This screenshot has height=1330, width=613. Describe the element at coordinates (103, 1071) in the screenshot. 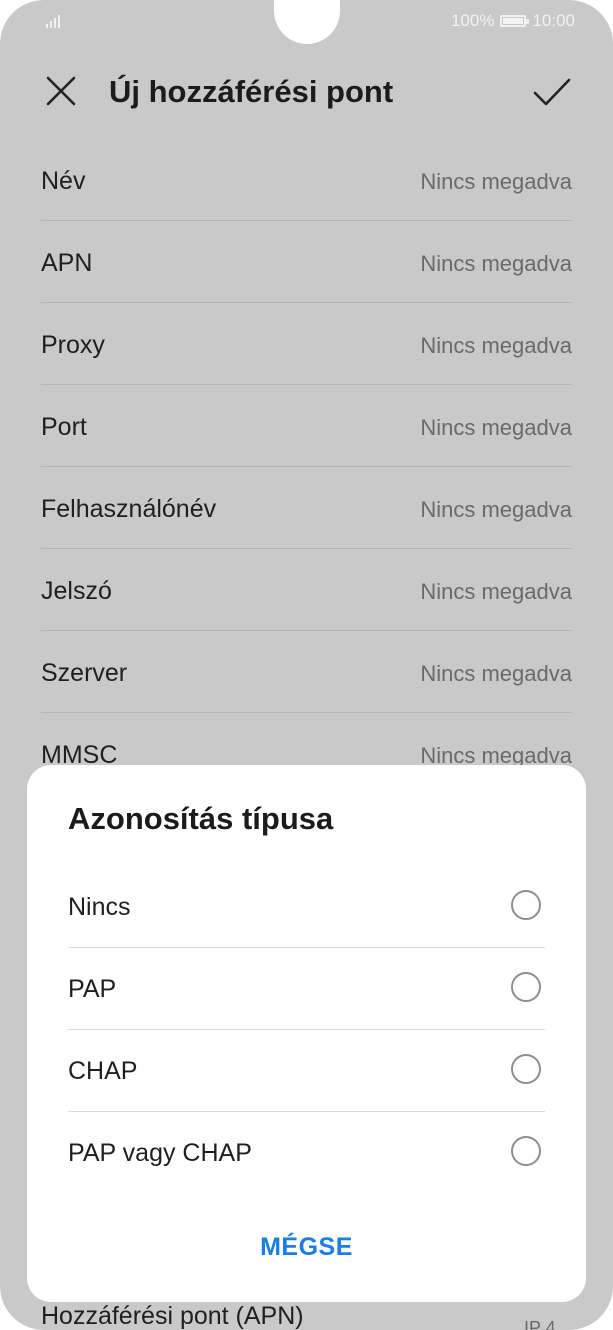

I see `option-label: CHAP` at that location.